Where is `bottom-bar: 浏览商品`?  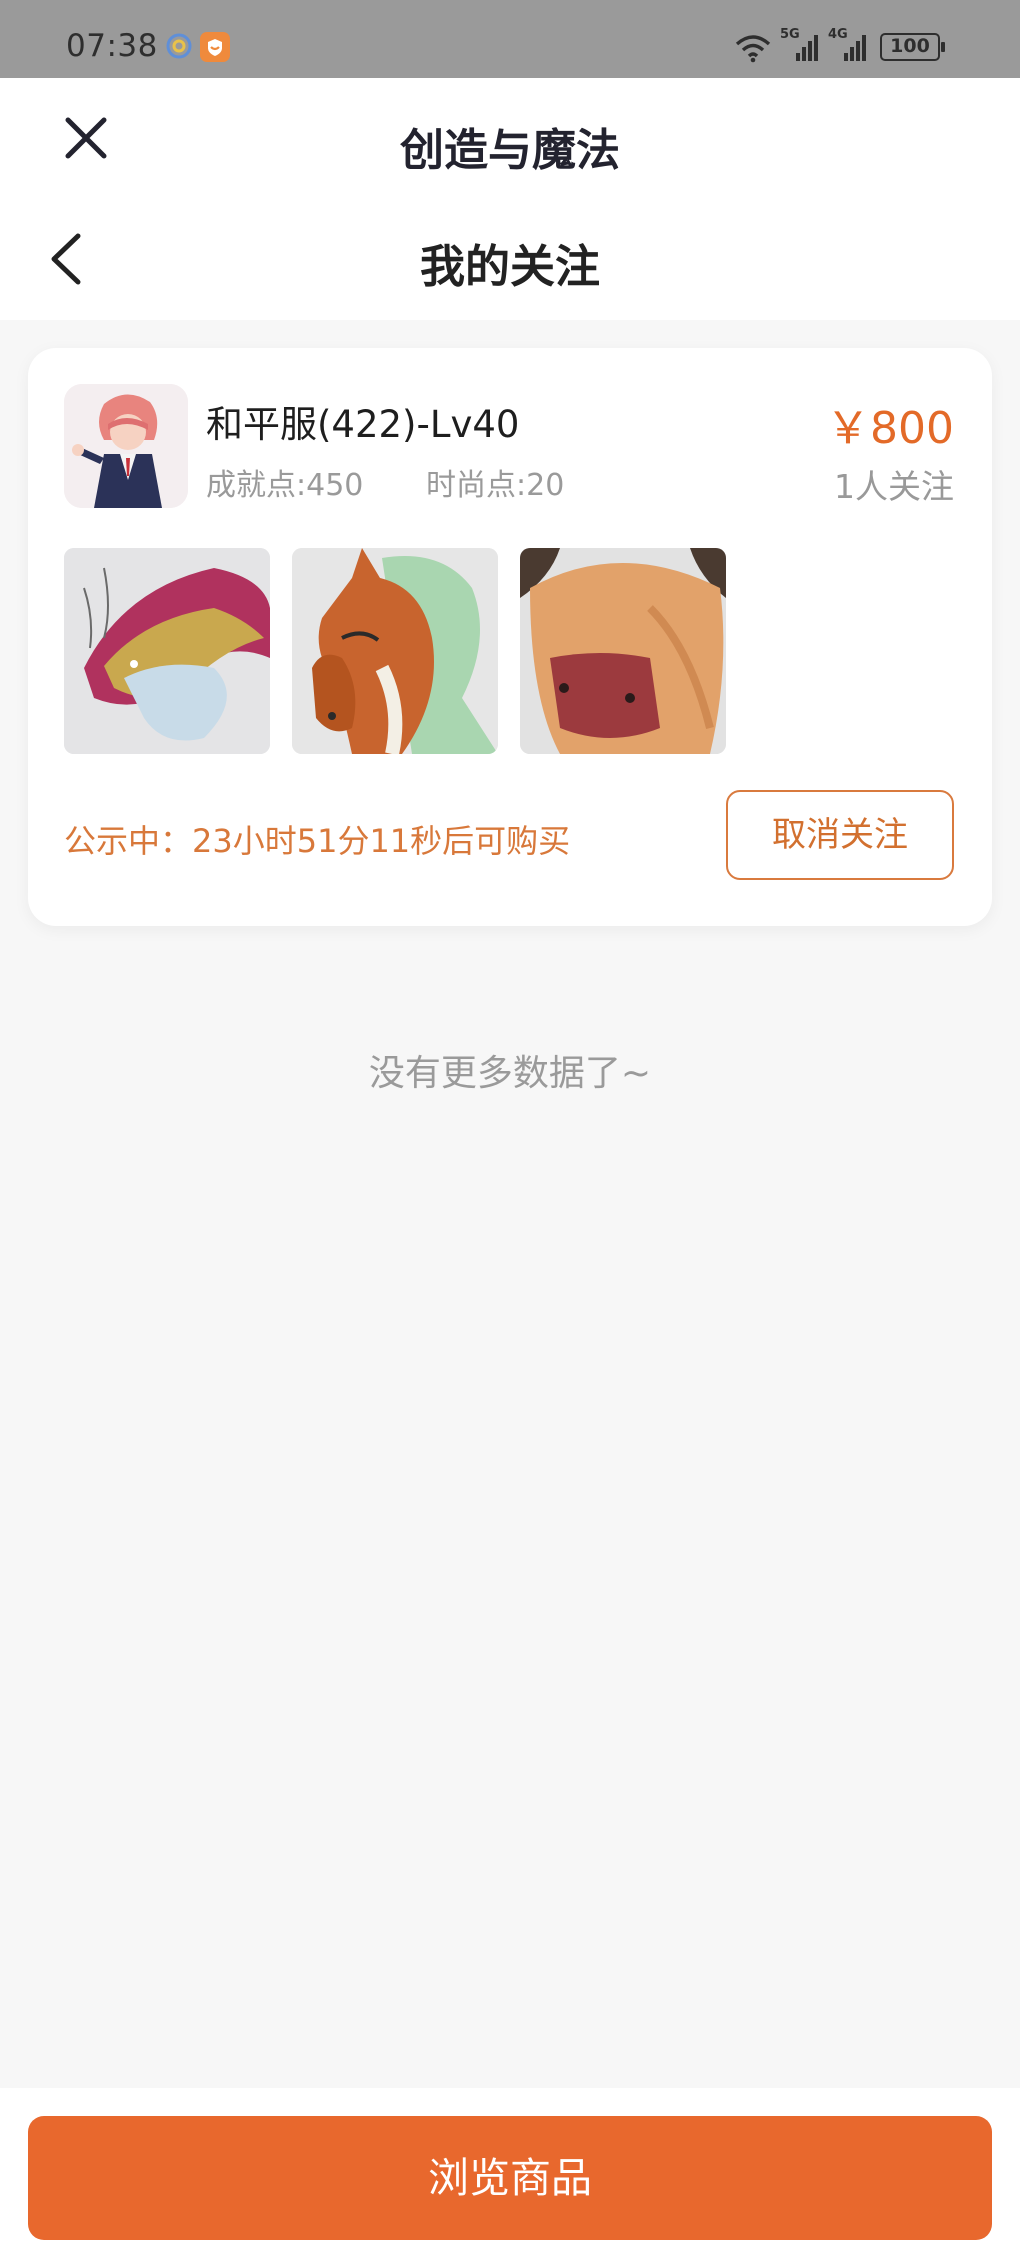
bottom-bar: 浏览商品 is located at coordinates (510, 2177).